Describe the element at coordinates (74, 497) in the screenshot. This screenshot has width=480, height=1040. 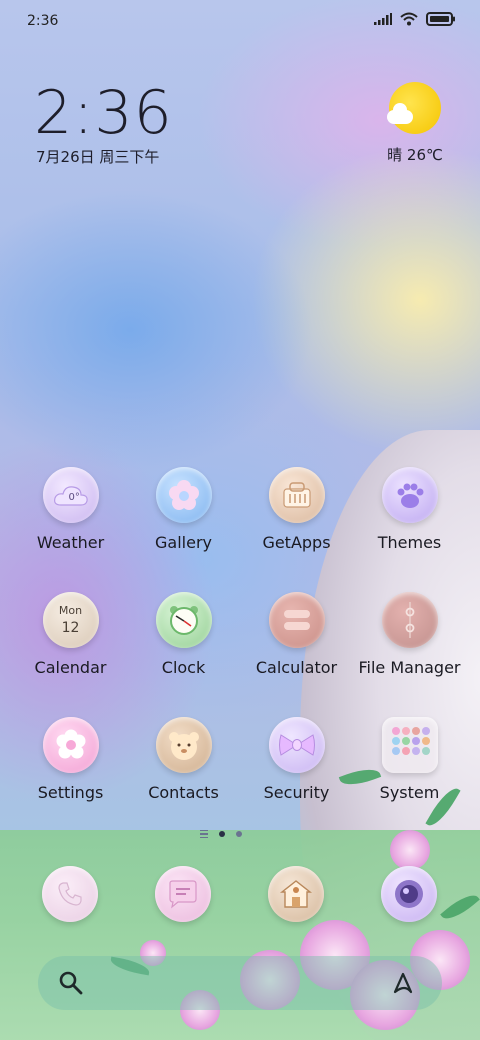
I see `weather-icon-temp: 0°` at that location.